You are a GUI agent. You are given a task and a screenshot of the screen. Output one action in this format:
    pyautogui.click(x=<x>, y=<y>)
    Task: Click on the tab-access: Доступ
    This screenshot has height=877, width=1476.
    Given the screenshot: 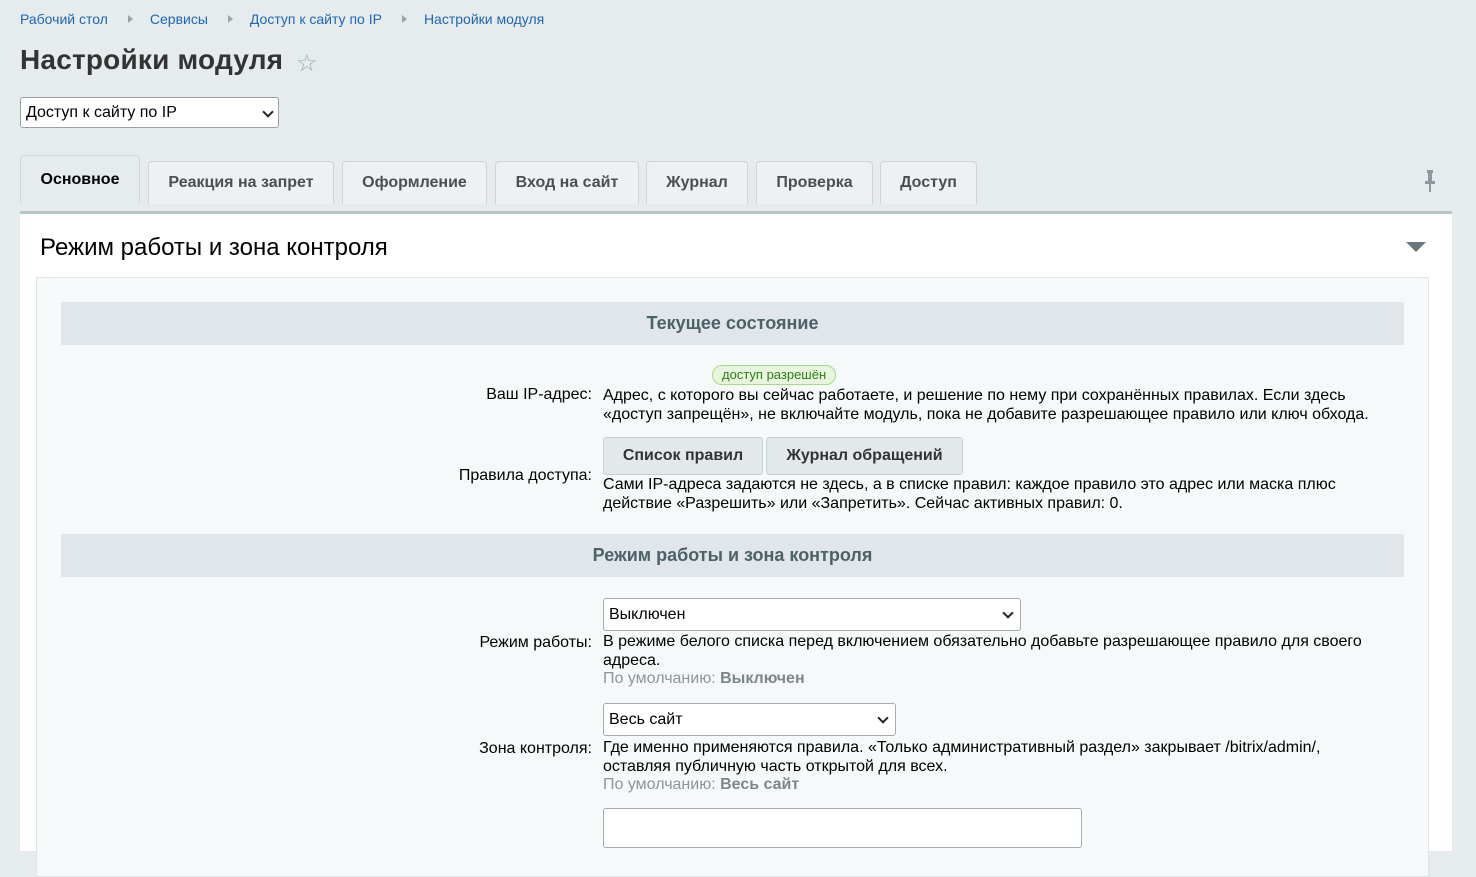 What is the action you would take?
    pyautogui.click(x=928, y=182)
    